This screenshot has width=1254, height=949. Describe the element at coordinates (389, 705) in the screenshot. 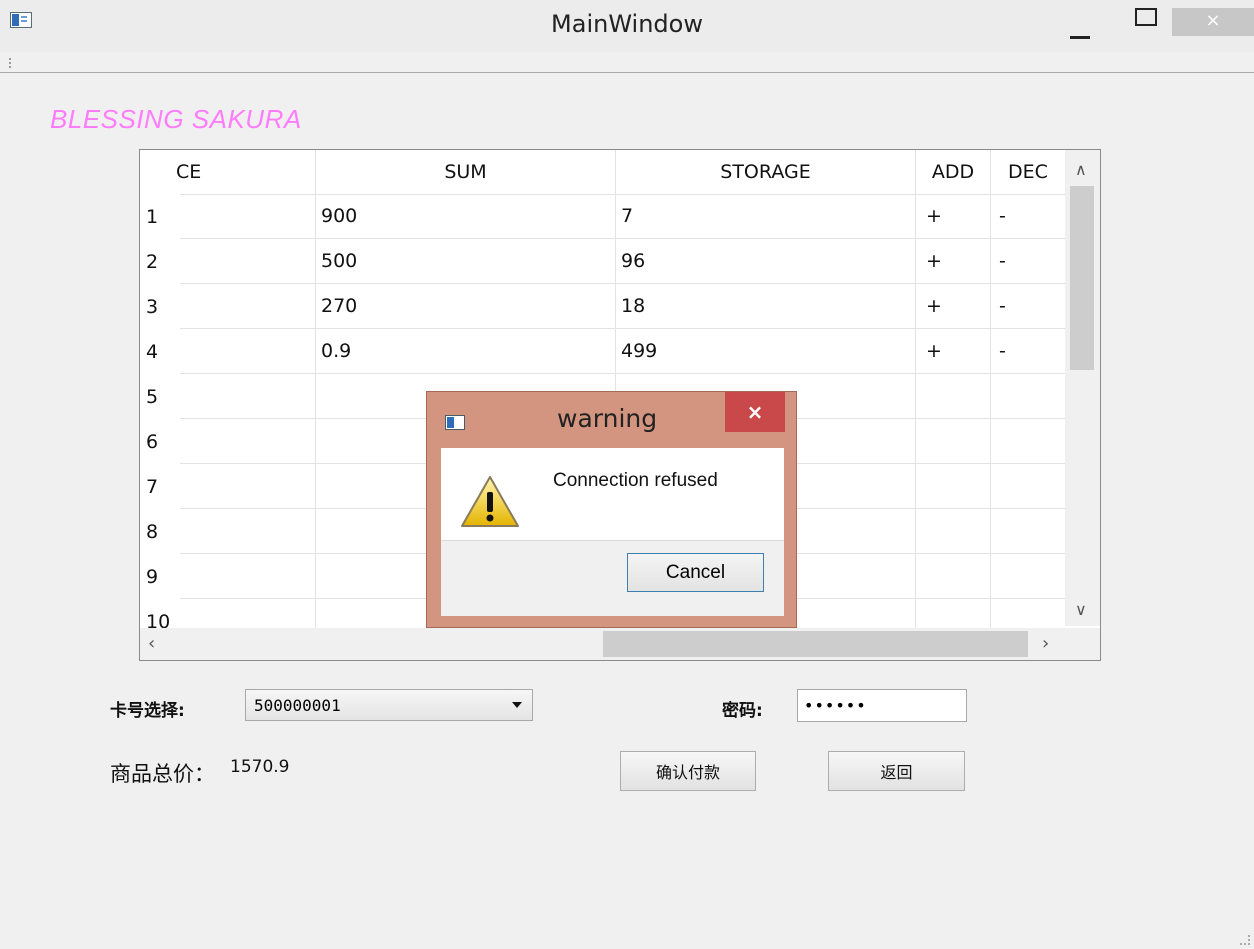

I see `card-number-select: 500000001` at that location.